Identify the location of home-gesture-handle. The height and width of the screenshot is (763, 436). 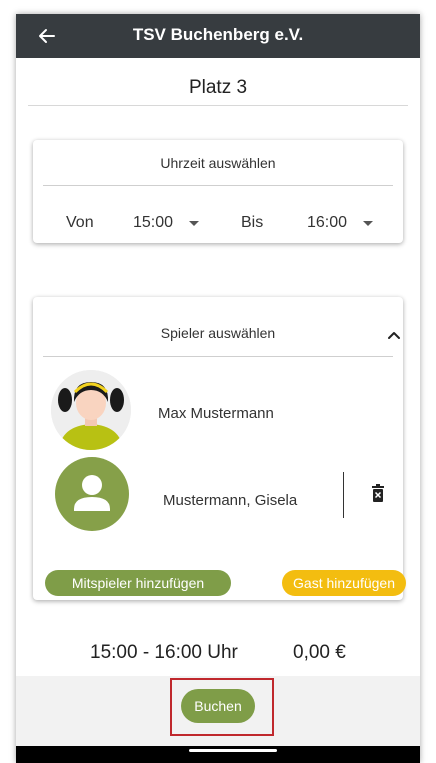
(233, 750).